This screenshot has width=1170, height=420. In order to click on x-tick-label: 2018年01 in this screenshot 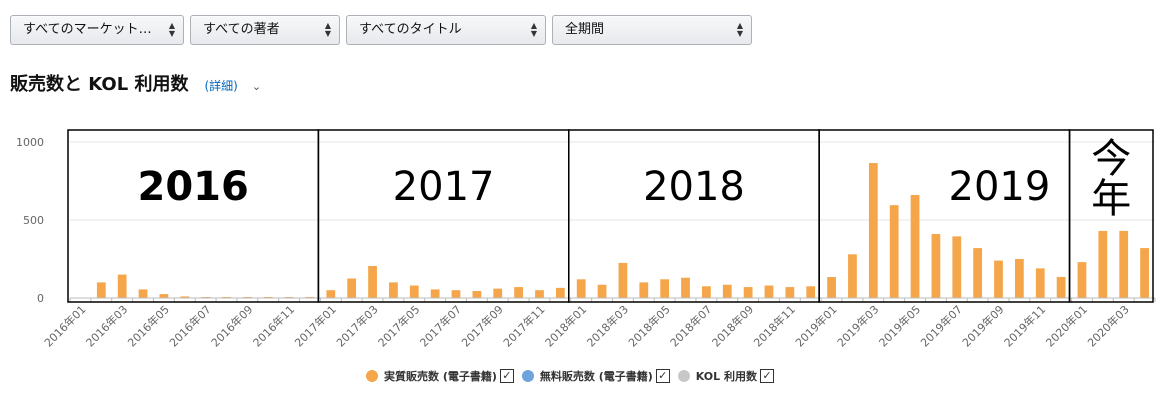, I will do `click(565, 325)`.